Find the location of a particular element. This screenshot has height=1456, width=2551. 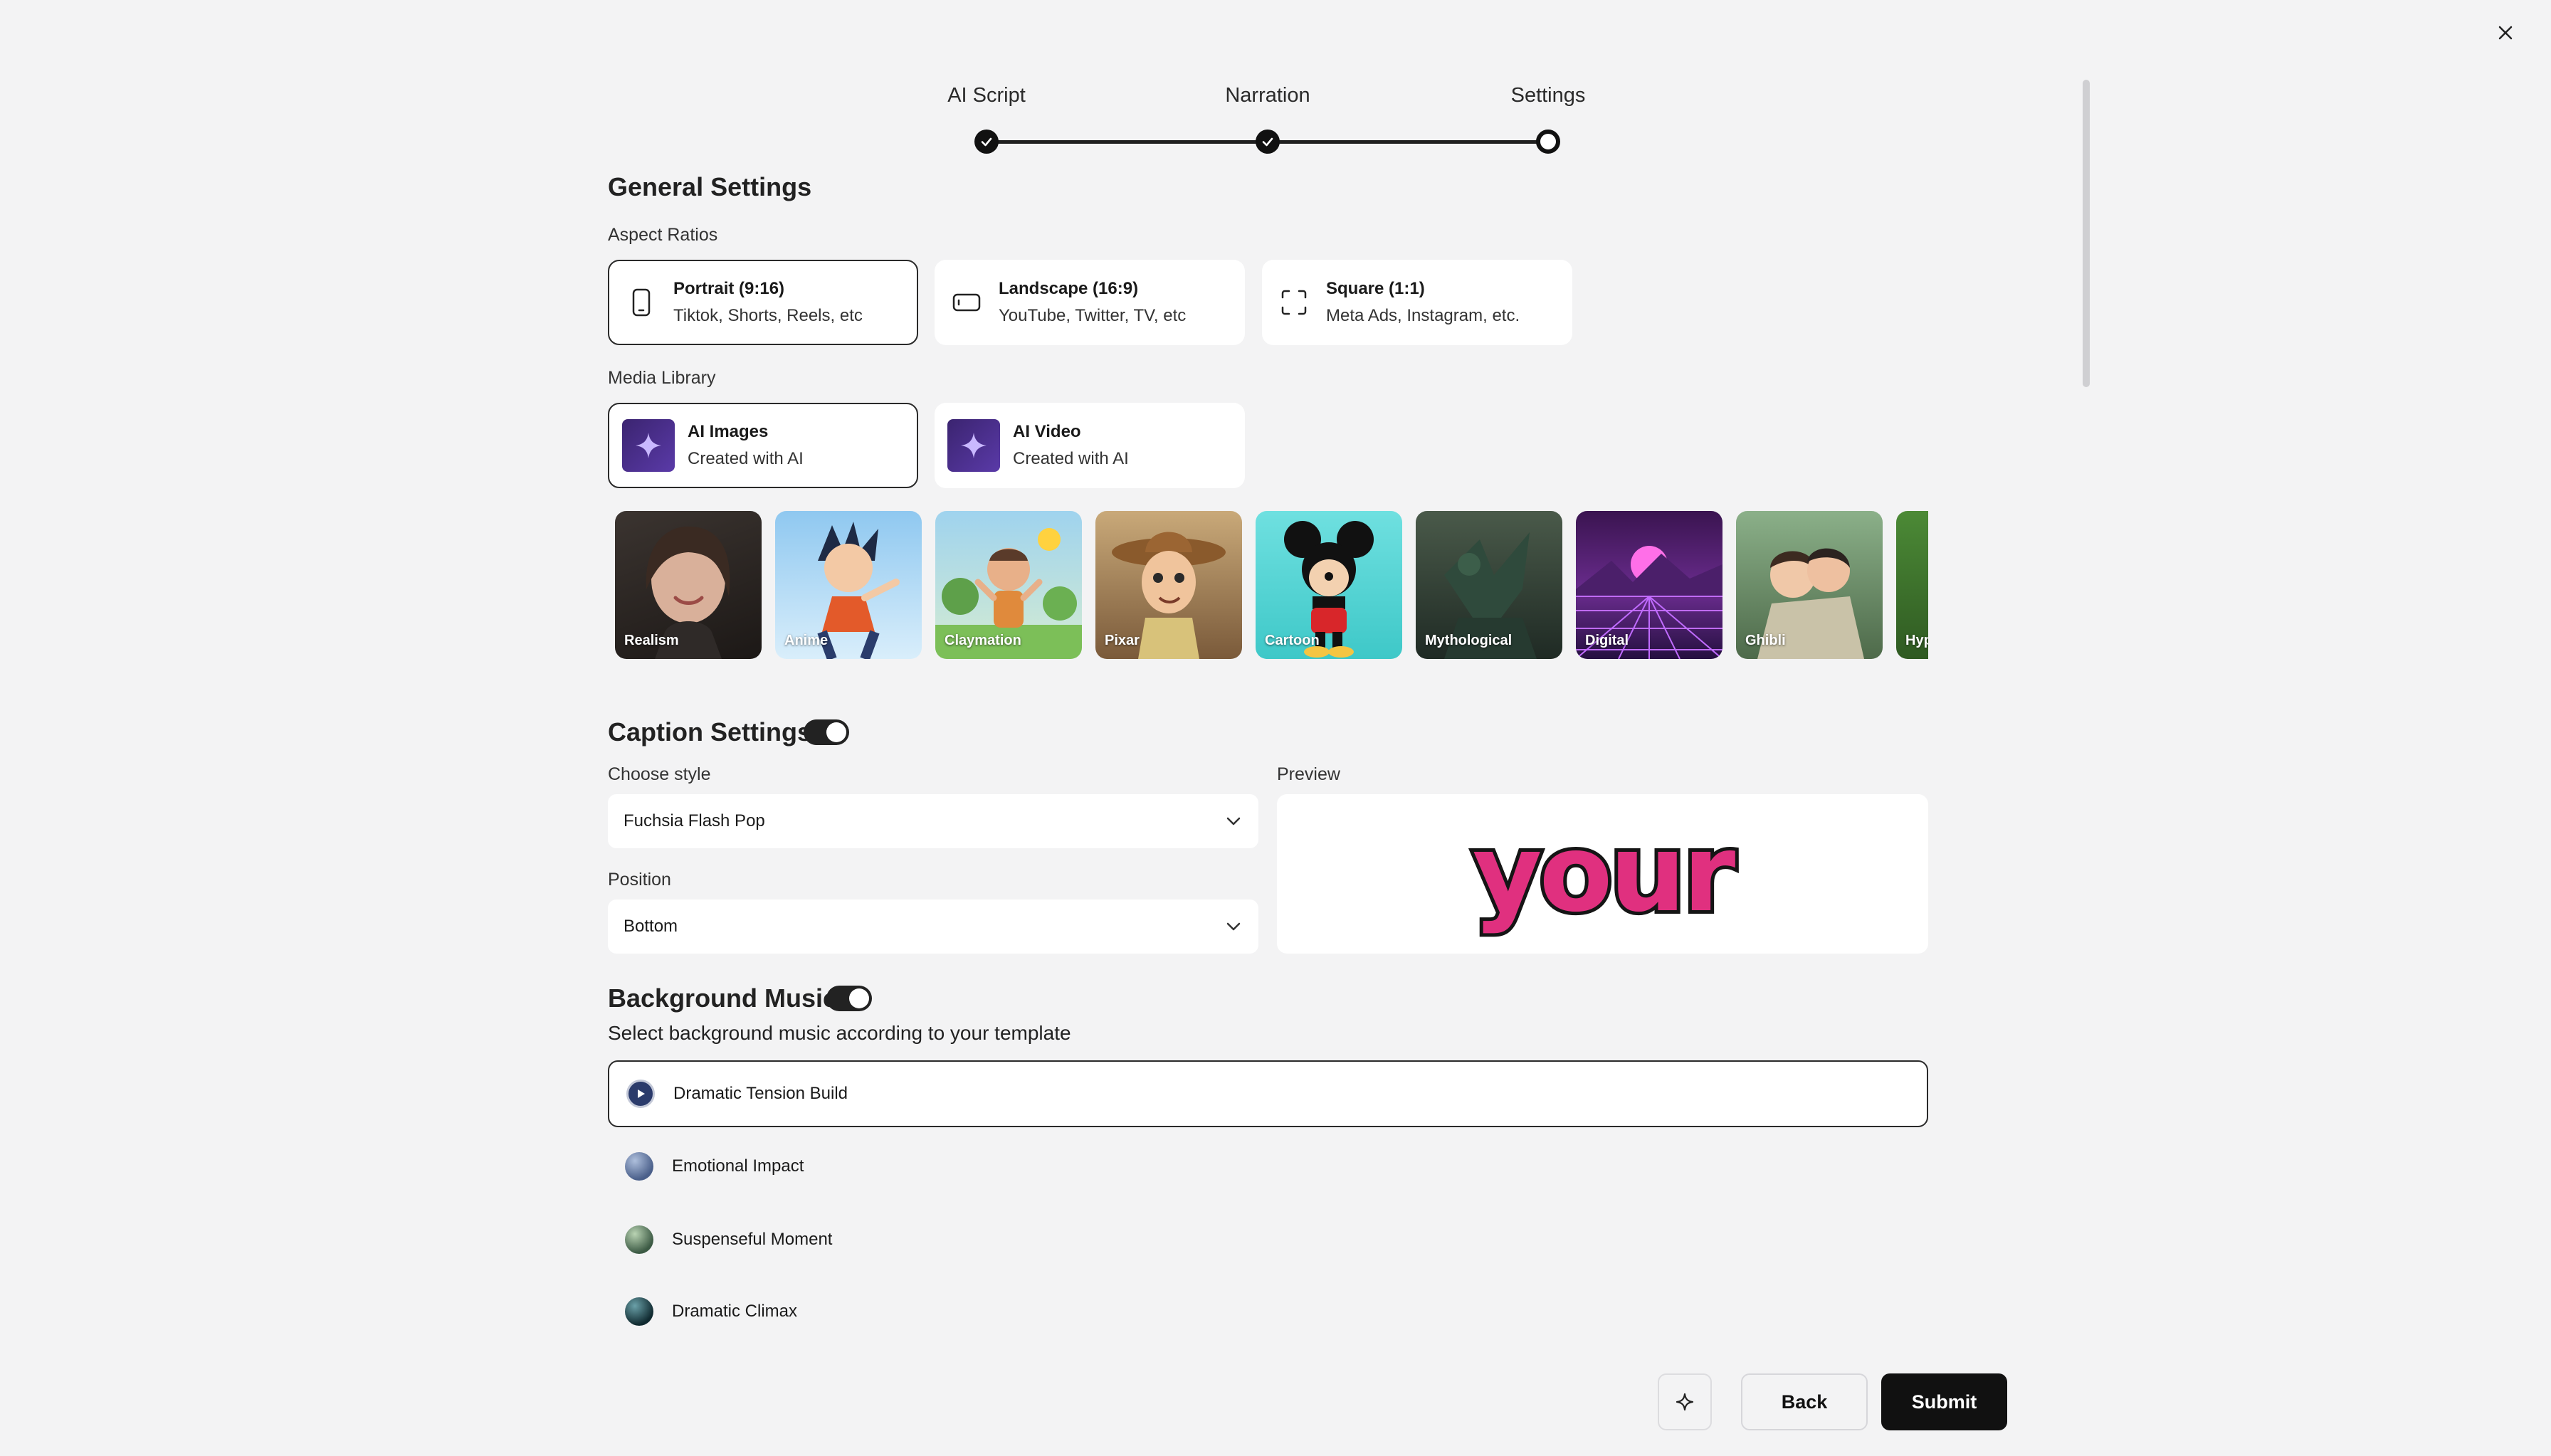

magic-button is located at coordinates (1685, 1401).